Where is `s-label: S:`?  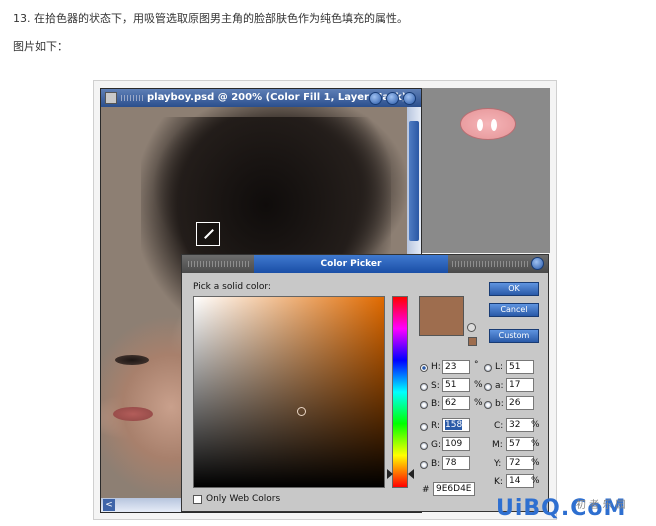 s-label: S: is located at coordinates (435, 386).